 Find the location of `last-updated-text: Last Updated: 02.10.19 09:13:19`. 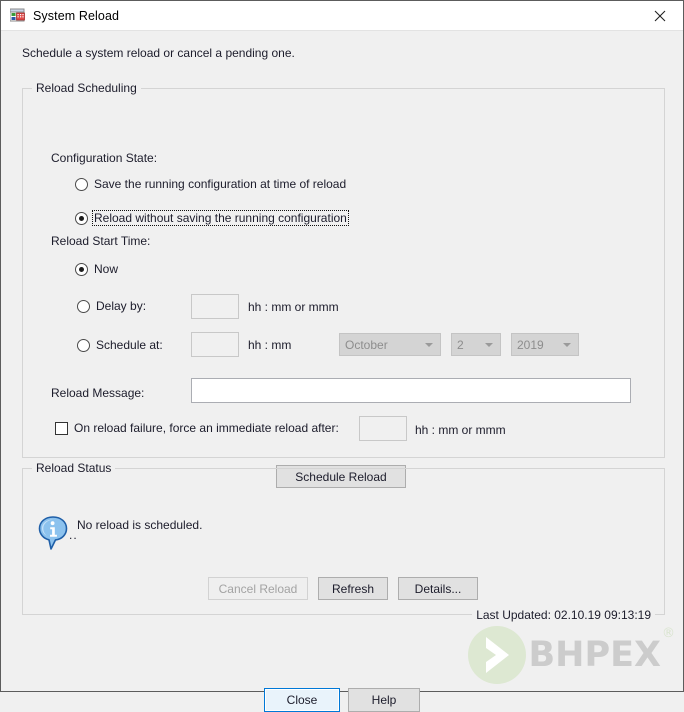

last-updated-text: Last Updated: 02.10.19 09:13:19 is located at coordinates (563, 615).